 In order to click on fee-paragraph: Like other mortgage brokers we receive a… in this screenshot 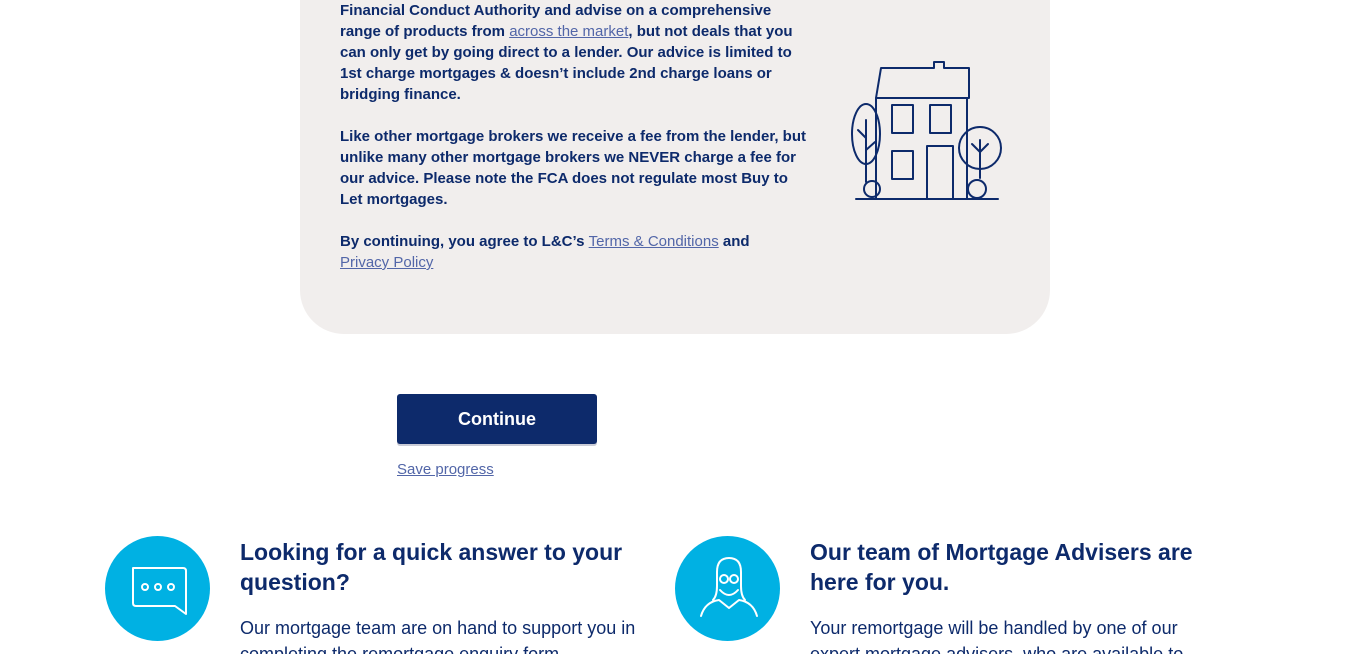, I will do `click(573, 168)`.